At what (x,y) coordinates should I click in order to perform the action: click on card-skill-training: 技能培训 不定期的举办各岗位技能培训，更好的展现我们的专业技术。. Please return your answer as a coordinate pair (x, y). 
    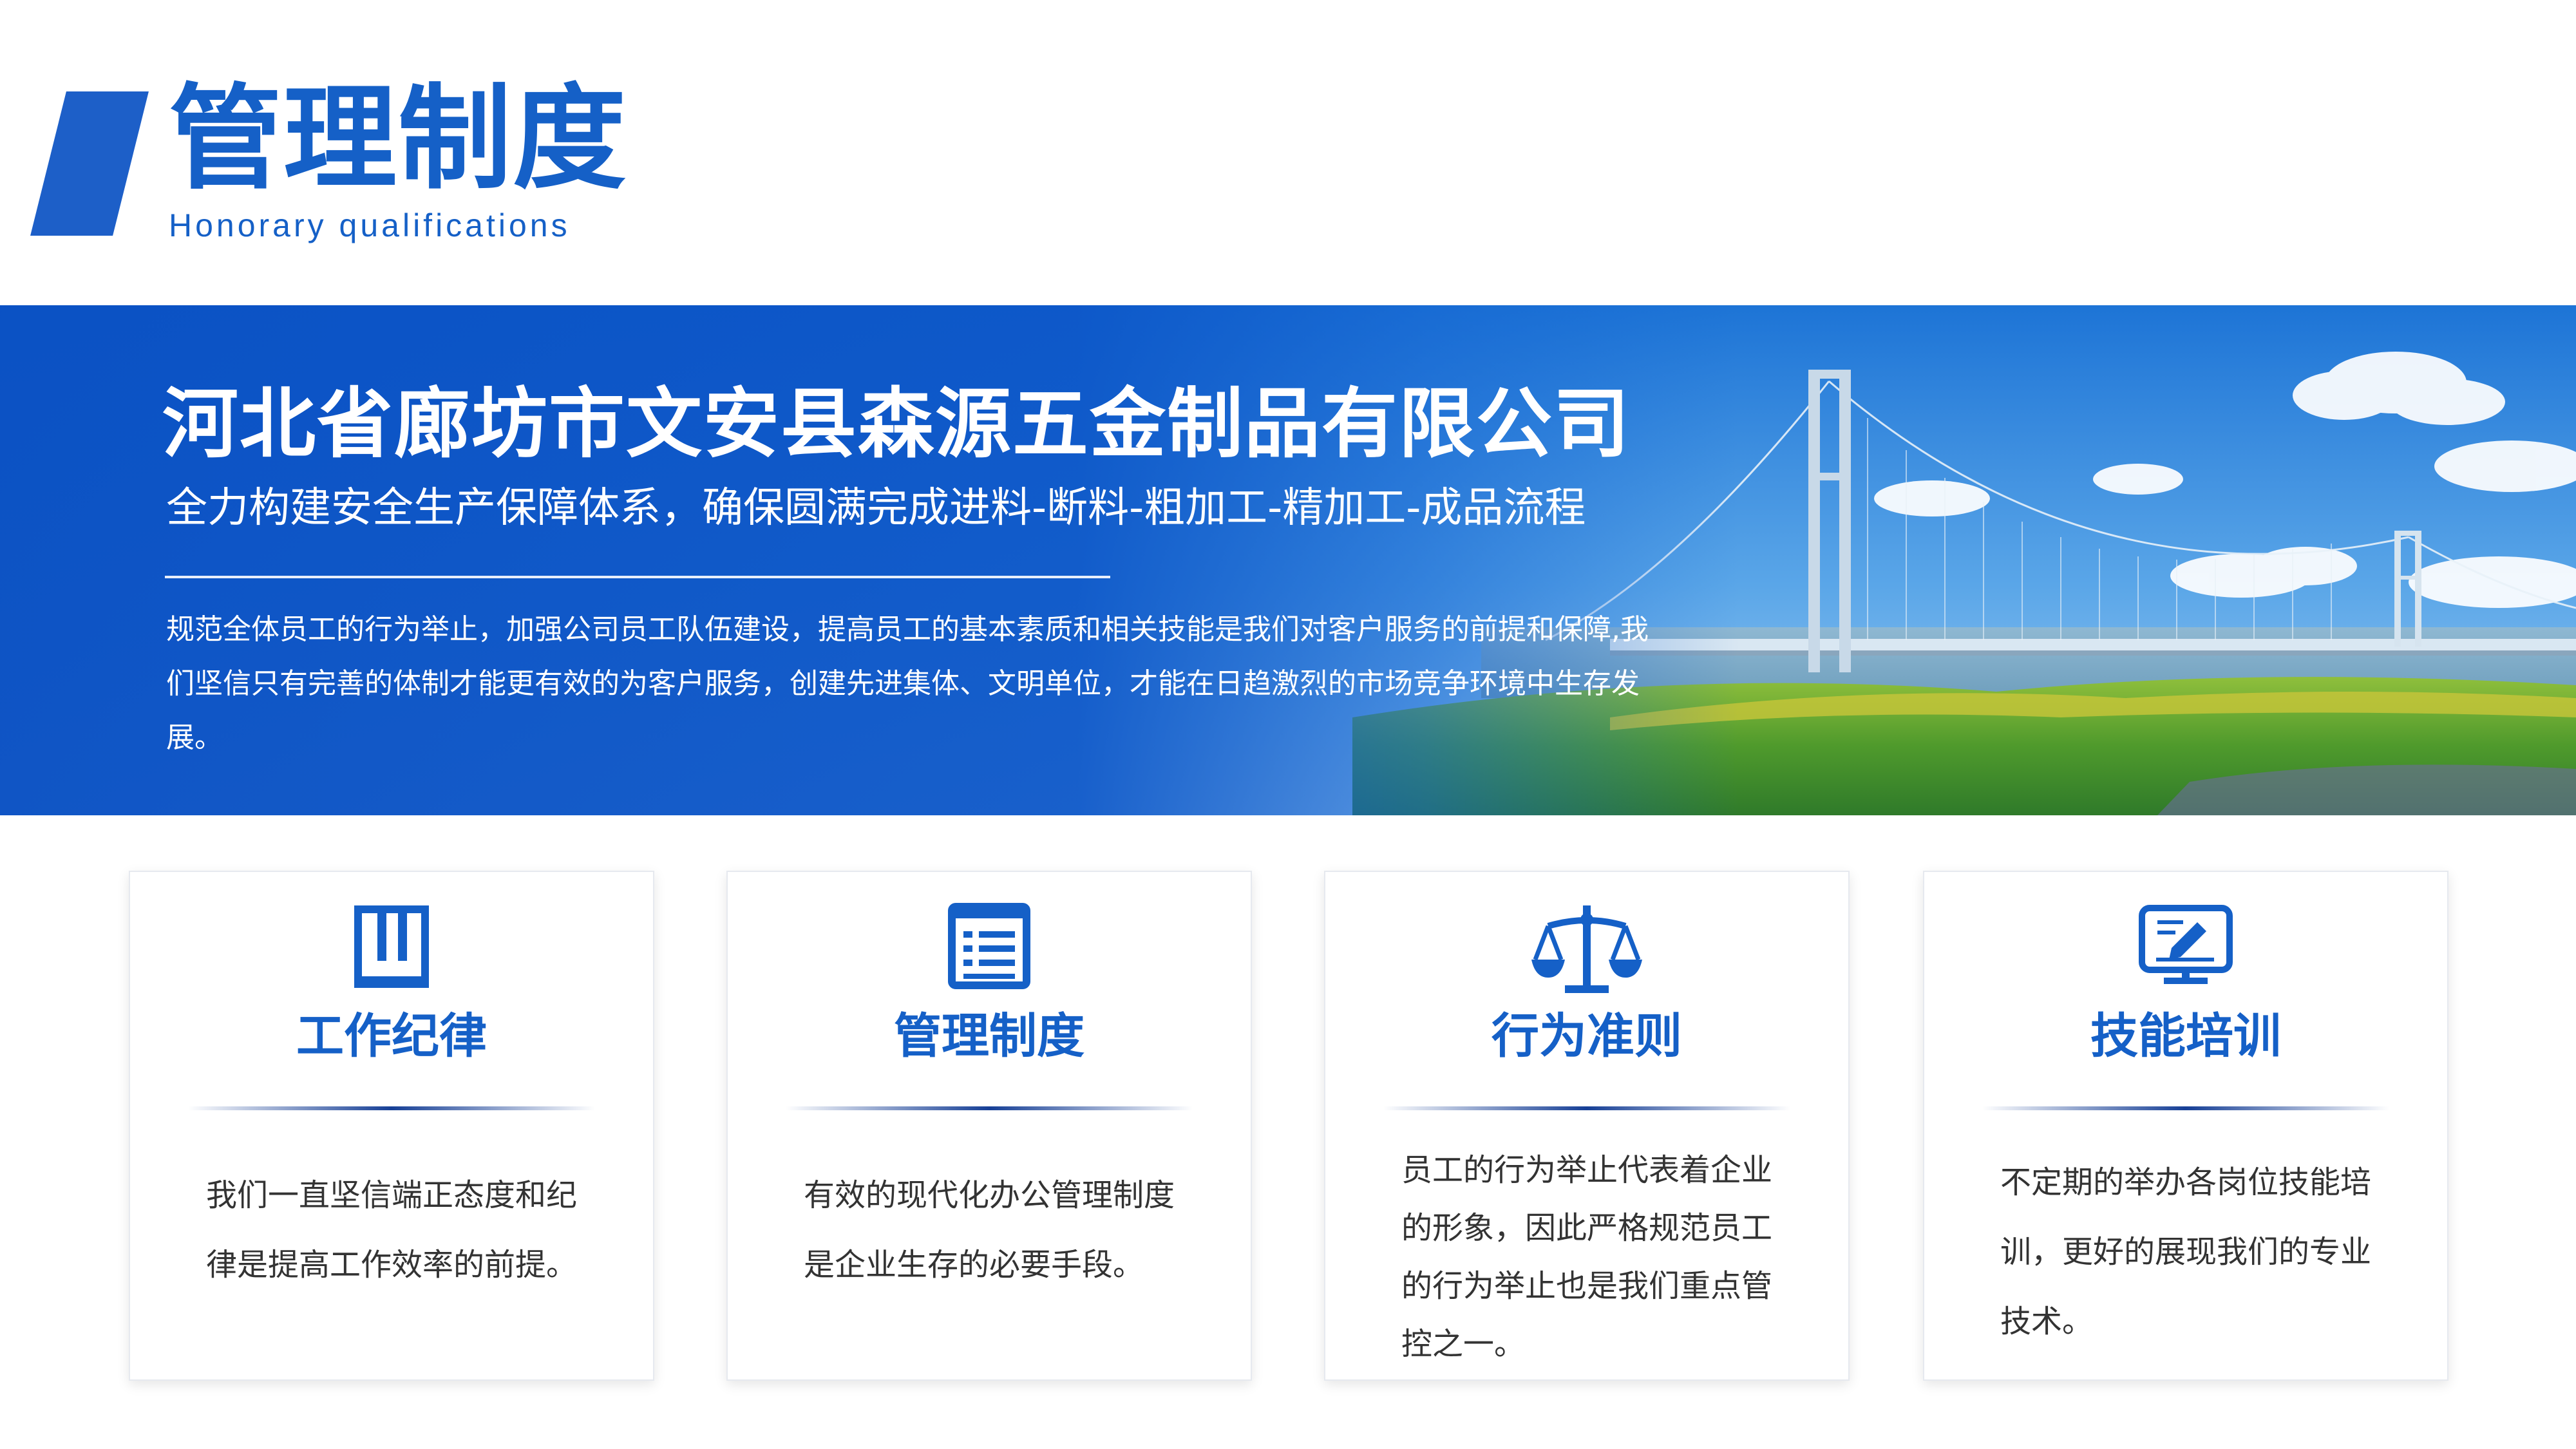
    Looking at the image, I should click on (2185, 1126).